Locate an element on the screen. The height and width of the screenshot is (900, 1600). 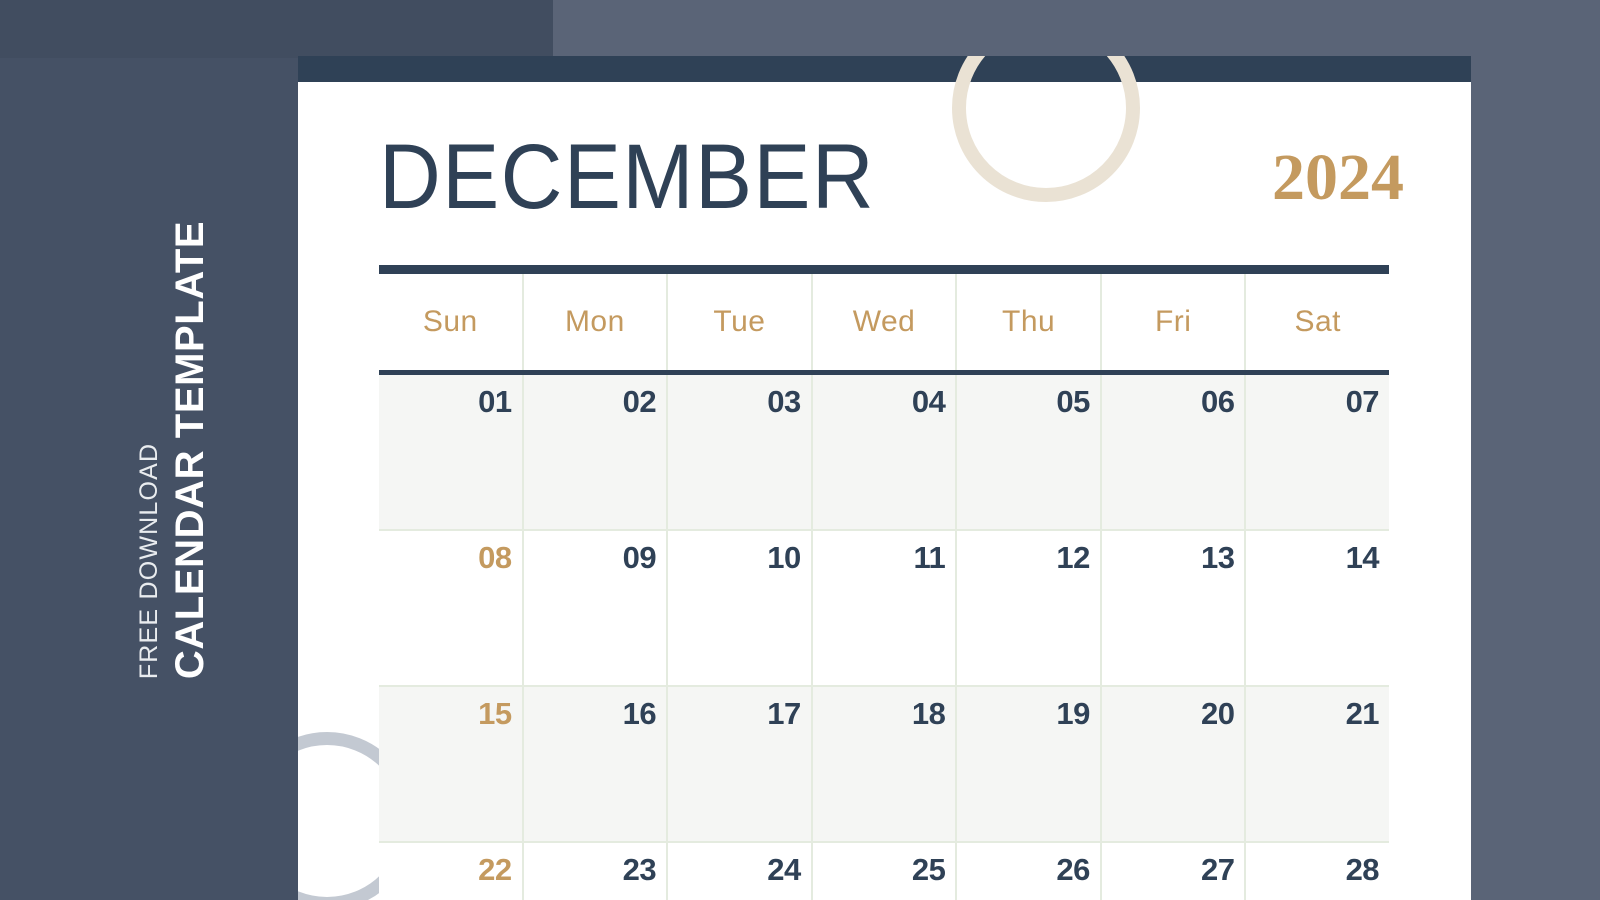
day-cell: 18 is located at coordinates (885, 764).